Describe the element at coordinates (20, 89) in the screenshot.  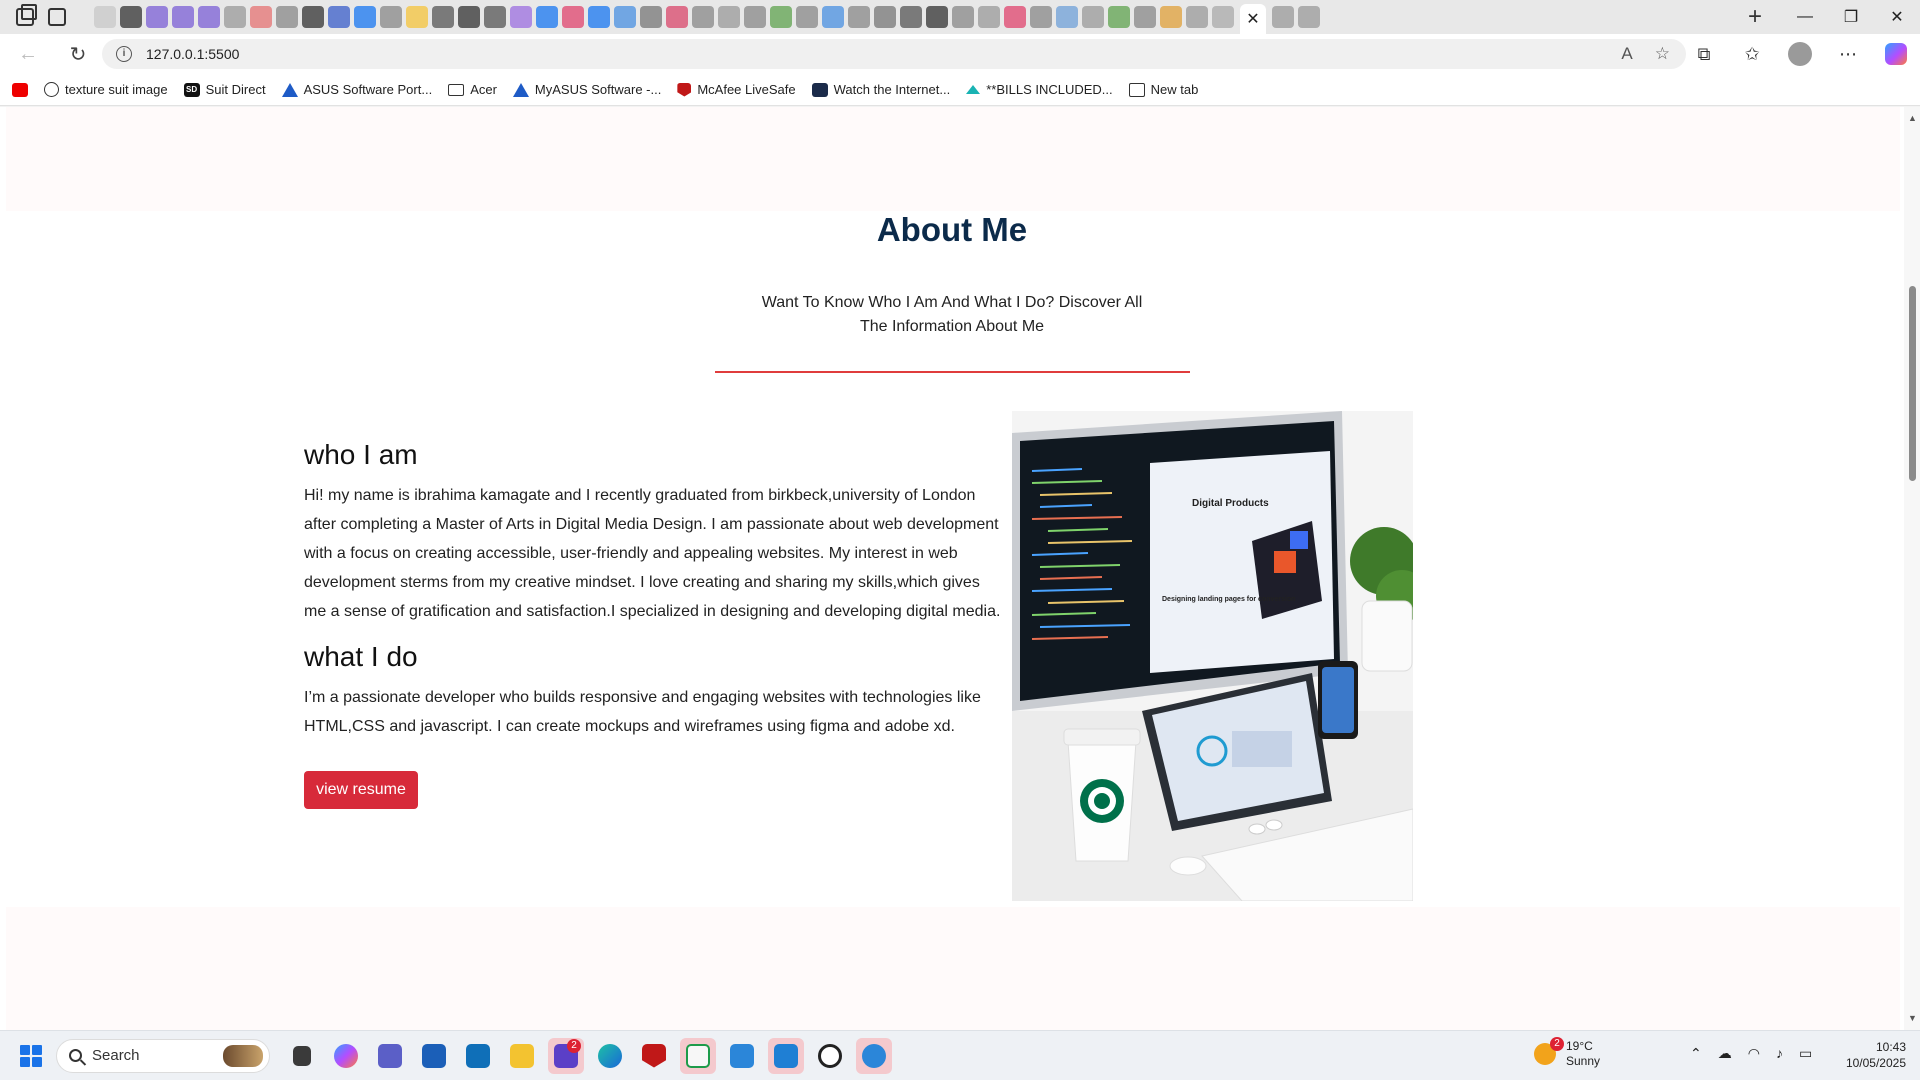
I see `bookmark-item` at that location.